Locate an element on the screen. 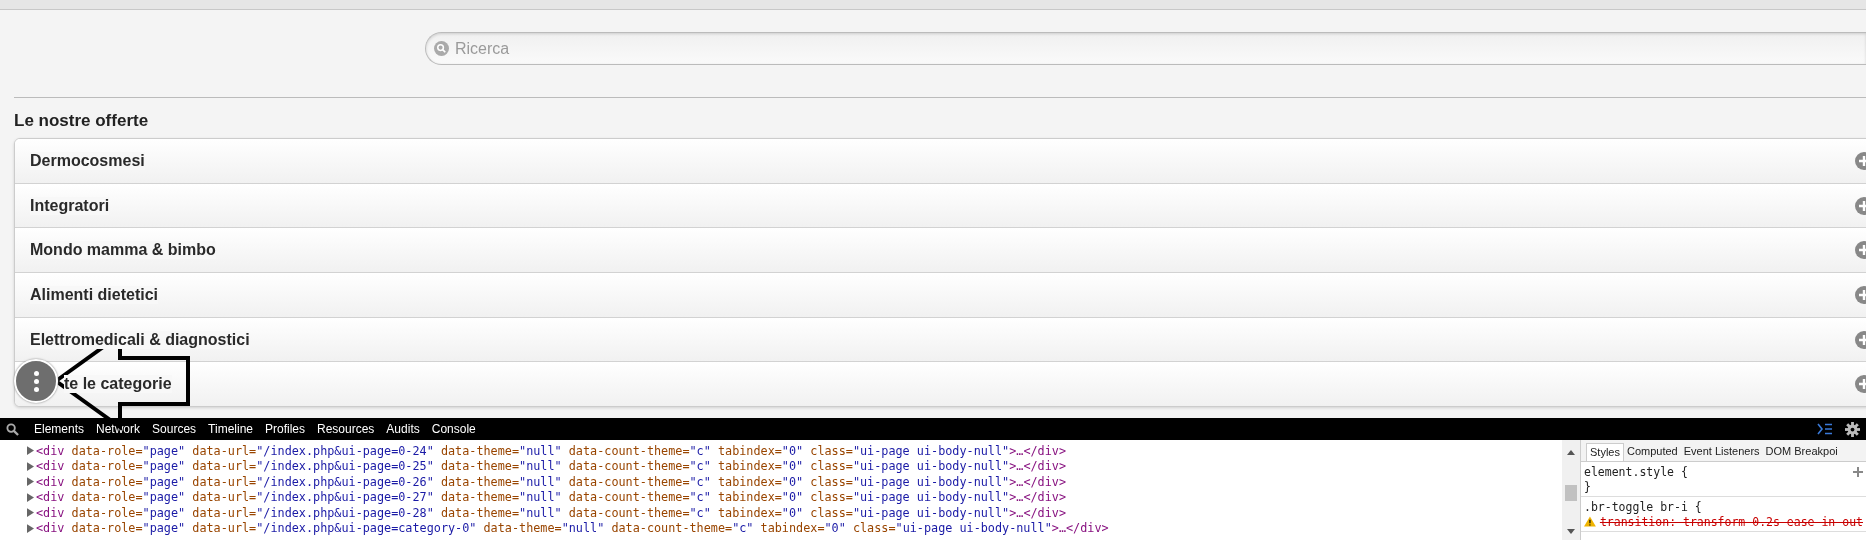  scroll-thumb is located at coordinates (1571, 493).